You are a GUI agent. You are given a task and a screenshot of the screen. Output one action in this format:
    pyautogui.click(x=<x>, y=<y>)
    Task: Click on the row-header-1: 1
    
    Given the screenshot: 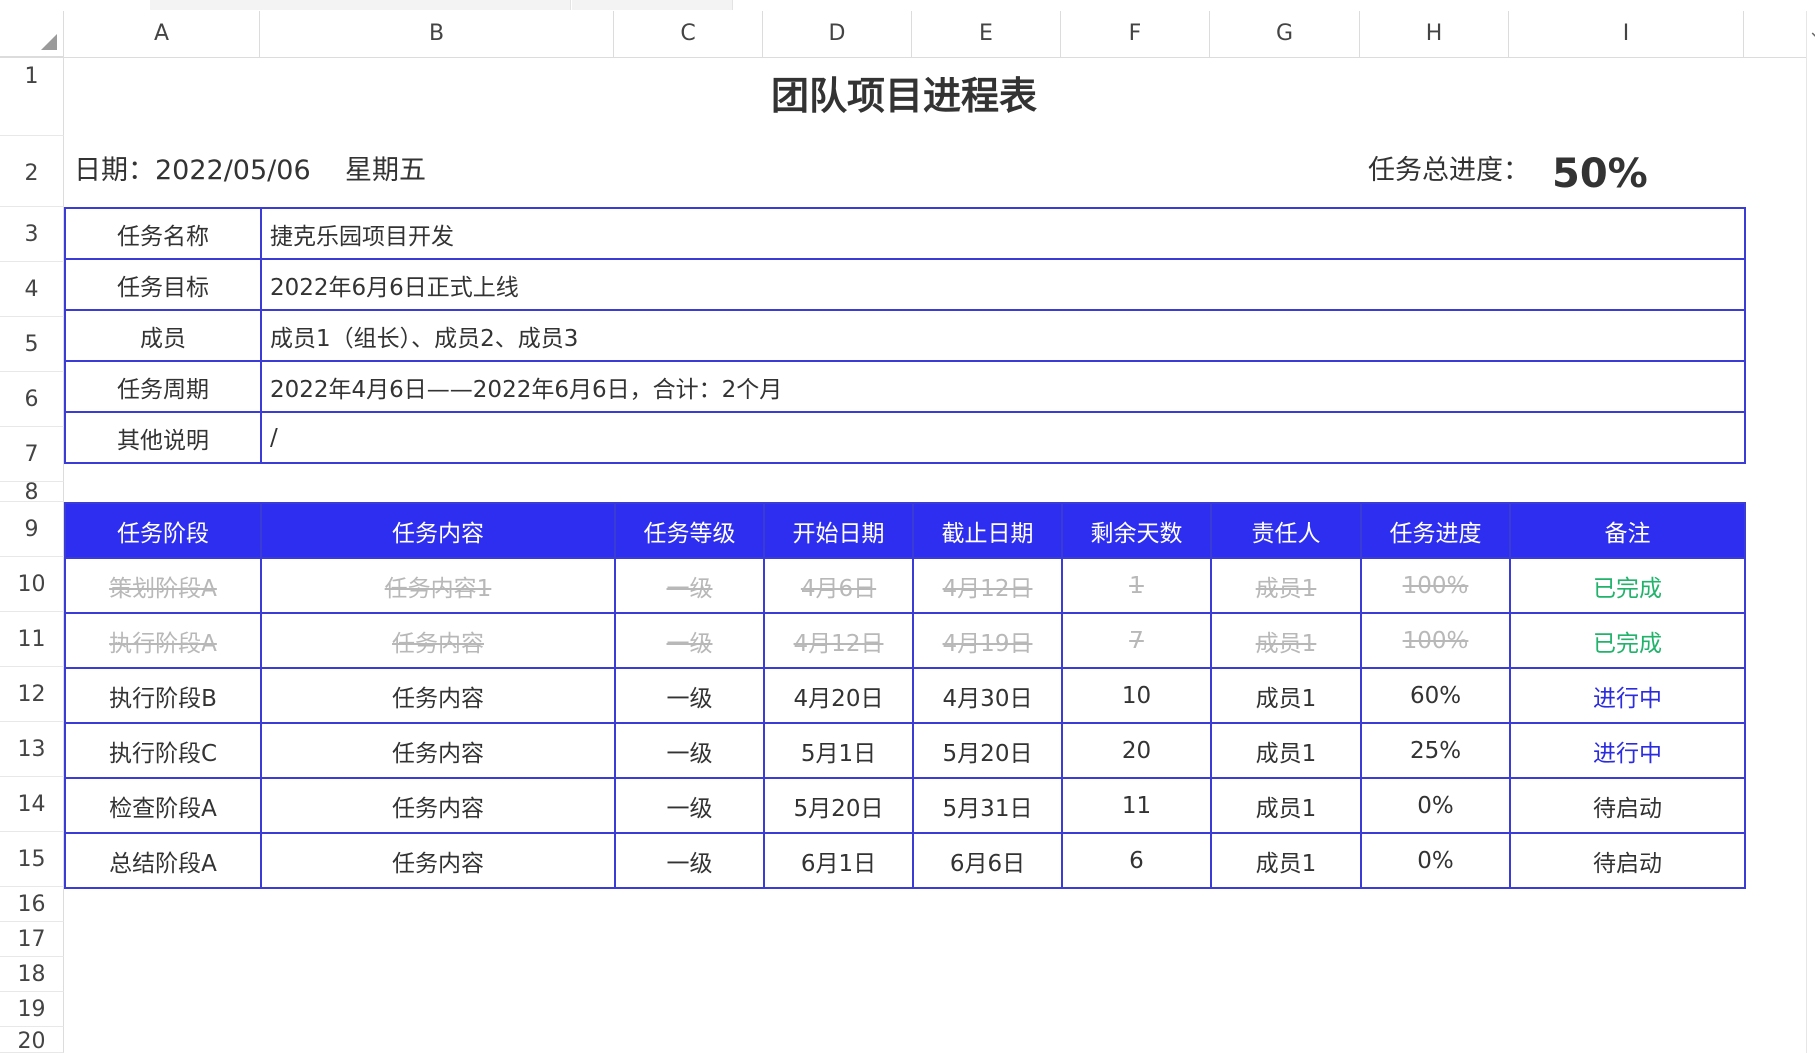 What is the action you would take?
    pyautogui.click(x=32, y=96)
    